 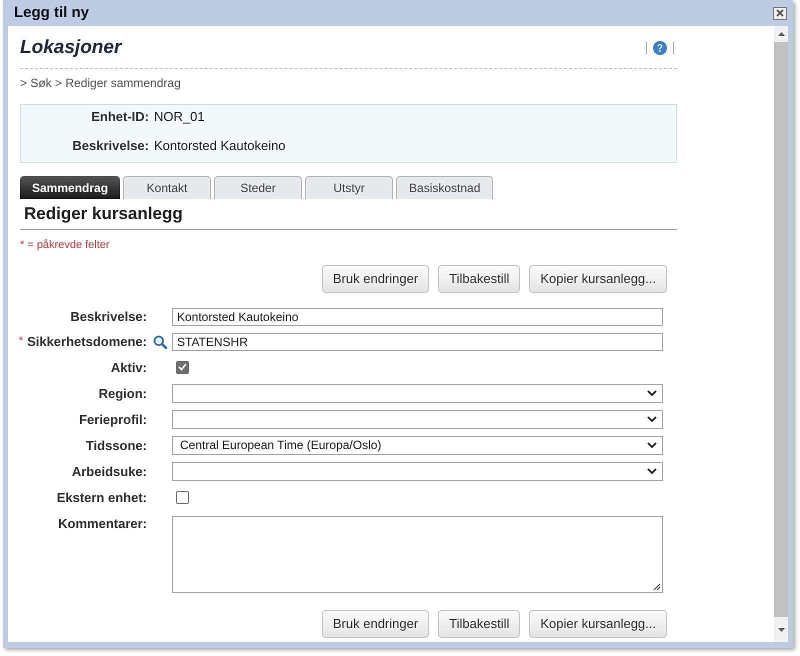 What do you see at coordinates (417, 341) in the screenshot?
I see `text-field: STATENSHR` at bounding box center [417, 341].